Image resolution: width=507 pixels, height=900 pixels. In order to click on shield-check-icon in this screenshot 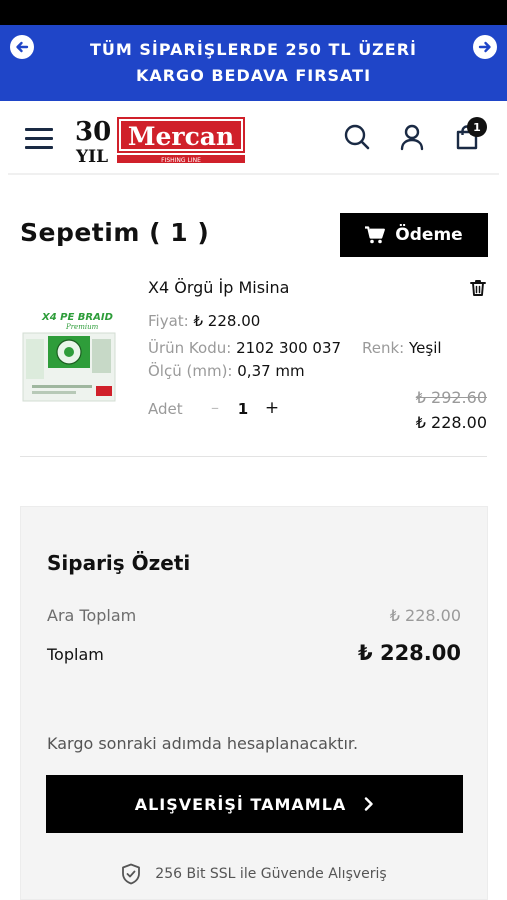, I will do `click(131, 874)`.